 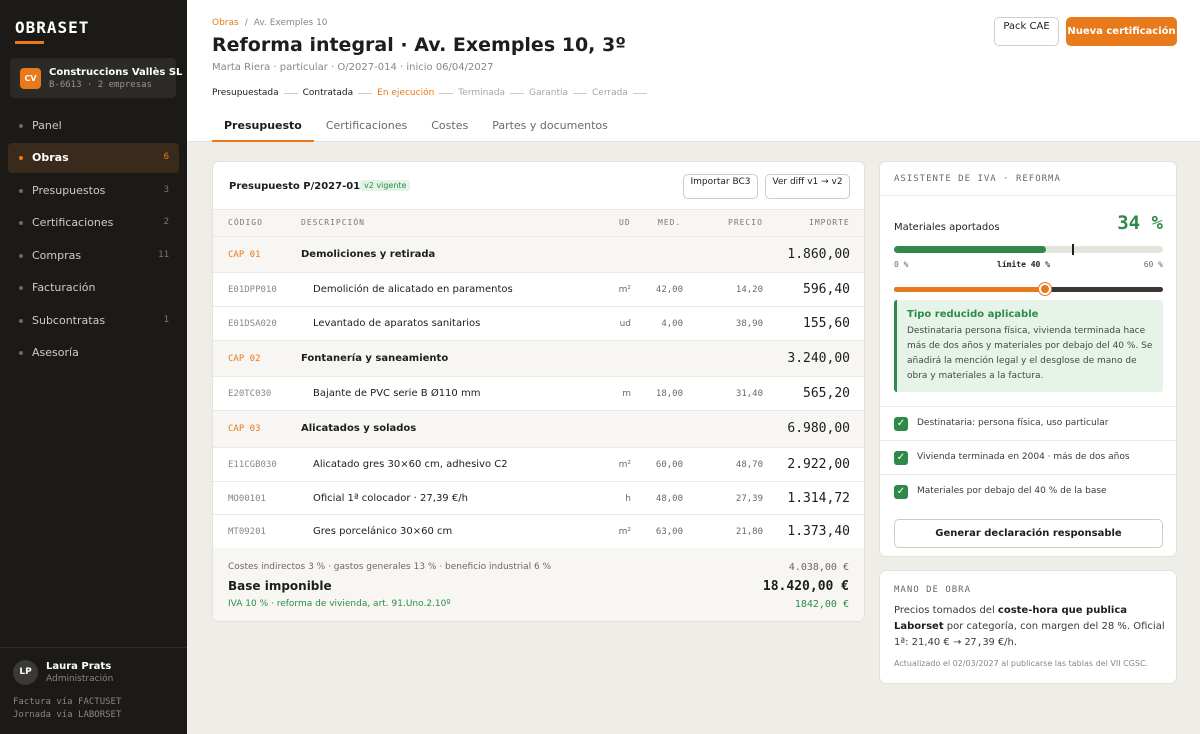 What do you see at coordinates (225, 23) in the screenshot?
I see `breadcrumb-obras-link: Obras` at bounding box center [225, 23].